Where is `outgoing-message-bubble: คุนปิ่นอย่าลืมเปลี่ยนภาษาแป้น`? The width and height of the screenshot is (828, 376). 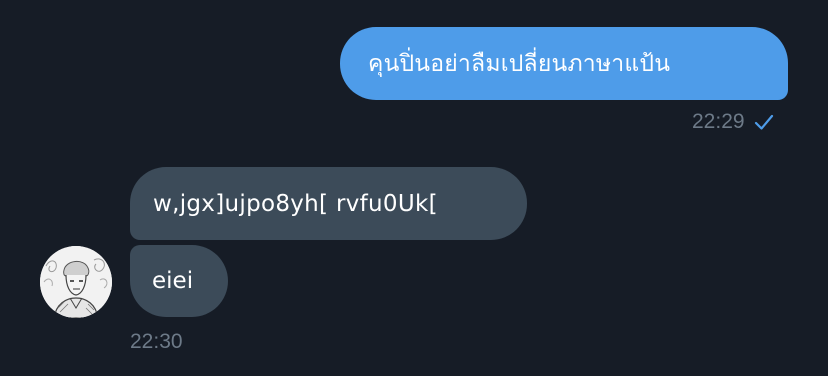 outgoing-message-bubble: คุนปิ่นอย่าลืมเปลี่ยนภาษาแป้น is located at coordinates (564, 63).